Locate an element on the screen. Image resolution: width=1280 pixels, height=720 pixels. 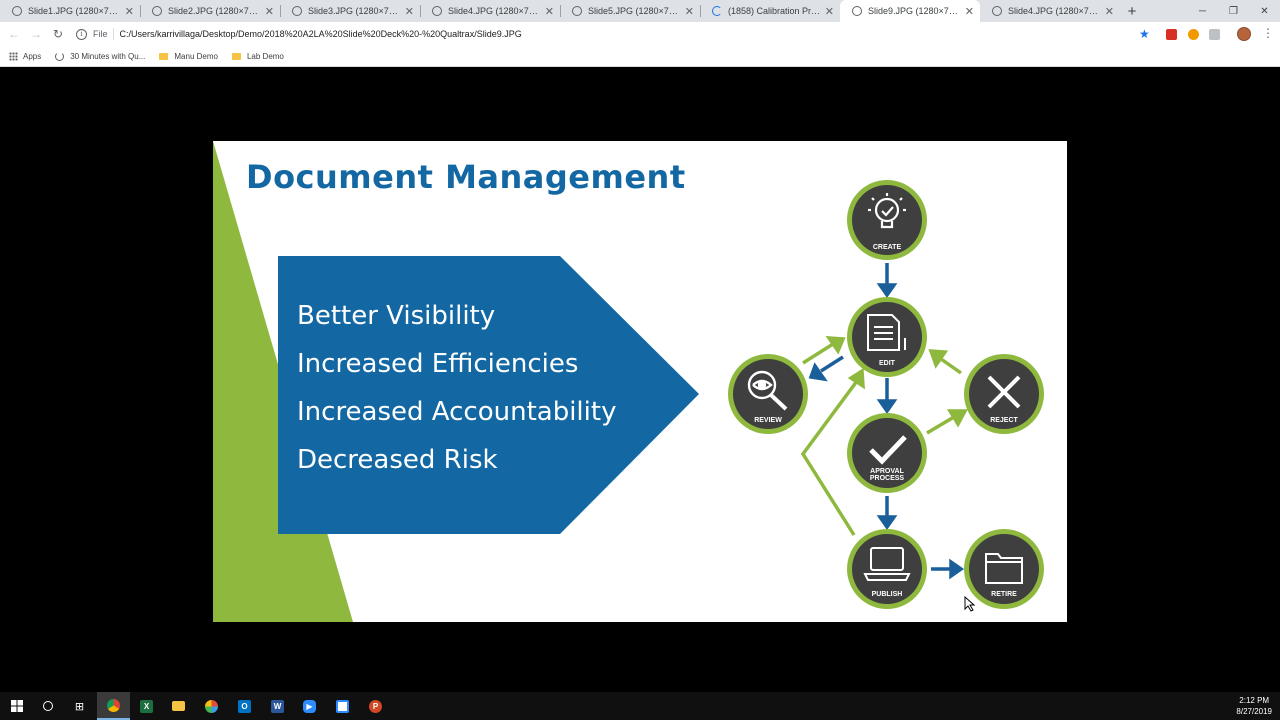
browser-tab: Slide3.JPG (1280×720) ✕ is located at coordinates (350, 11).